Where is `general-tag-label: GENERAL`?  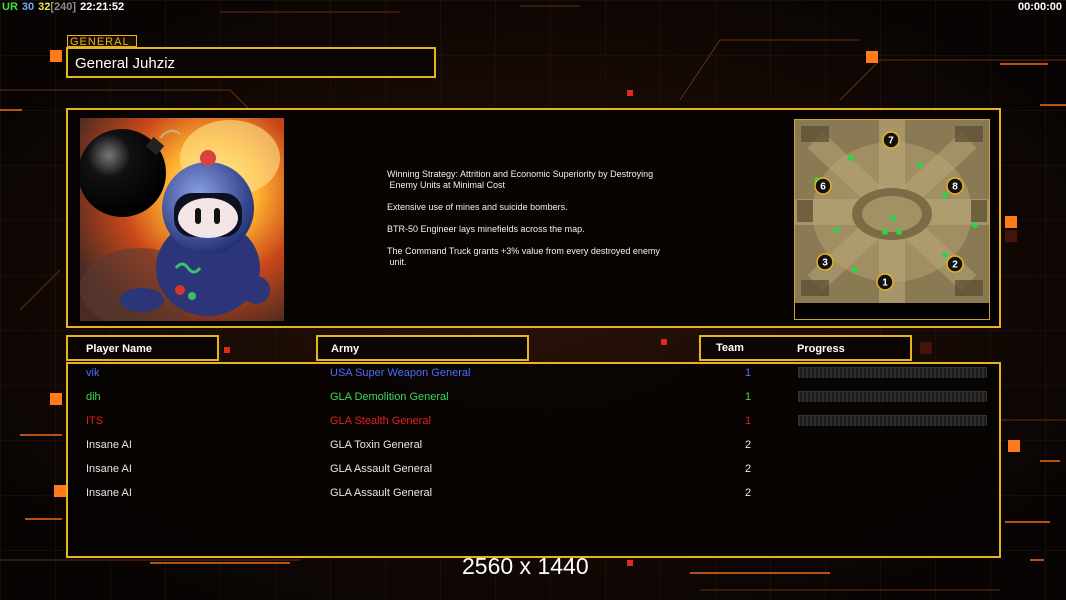
general-tag-label: GENERAL is located at coordinates (102, 41).